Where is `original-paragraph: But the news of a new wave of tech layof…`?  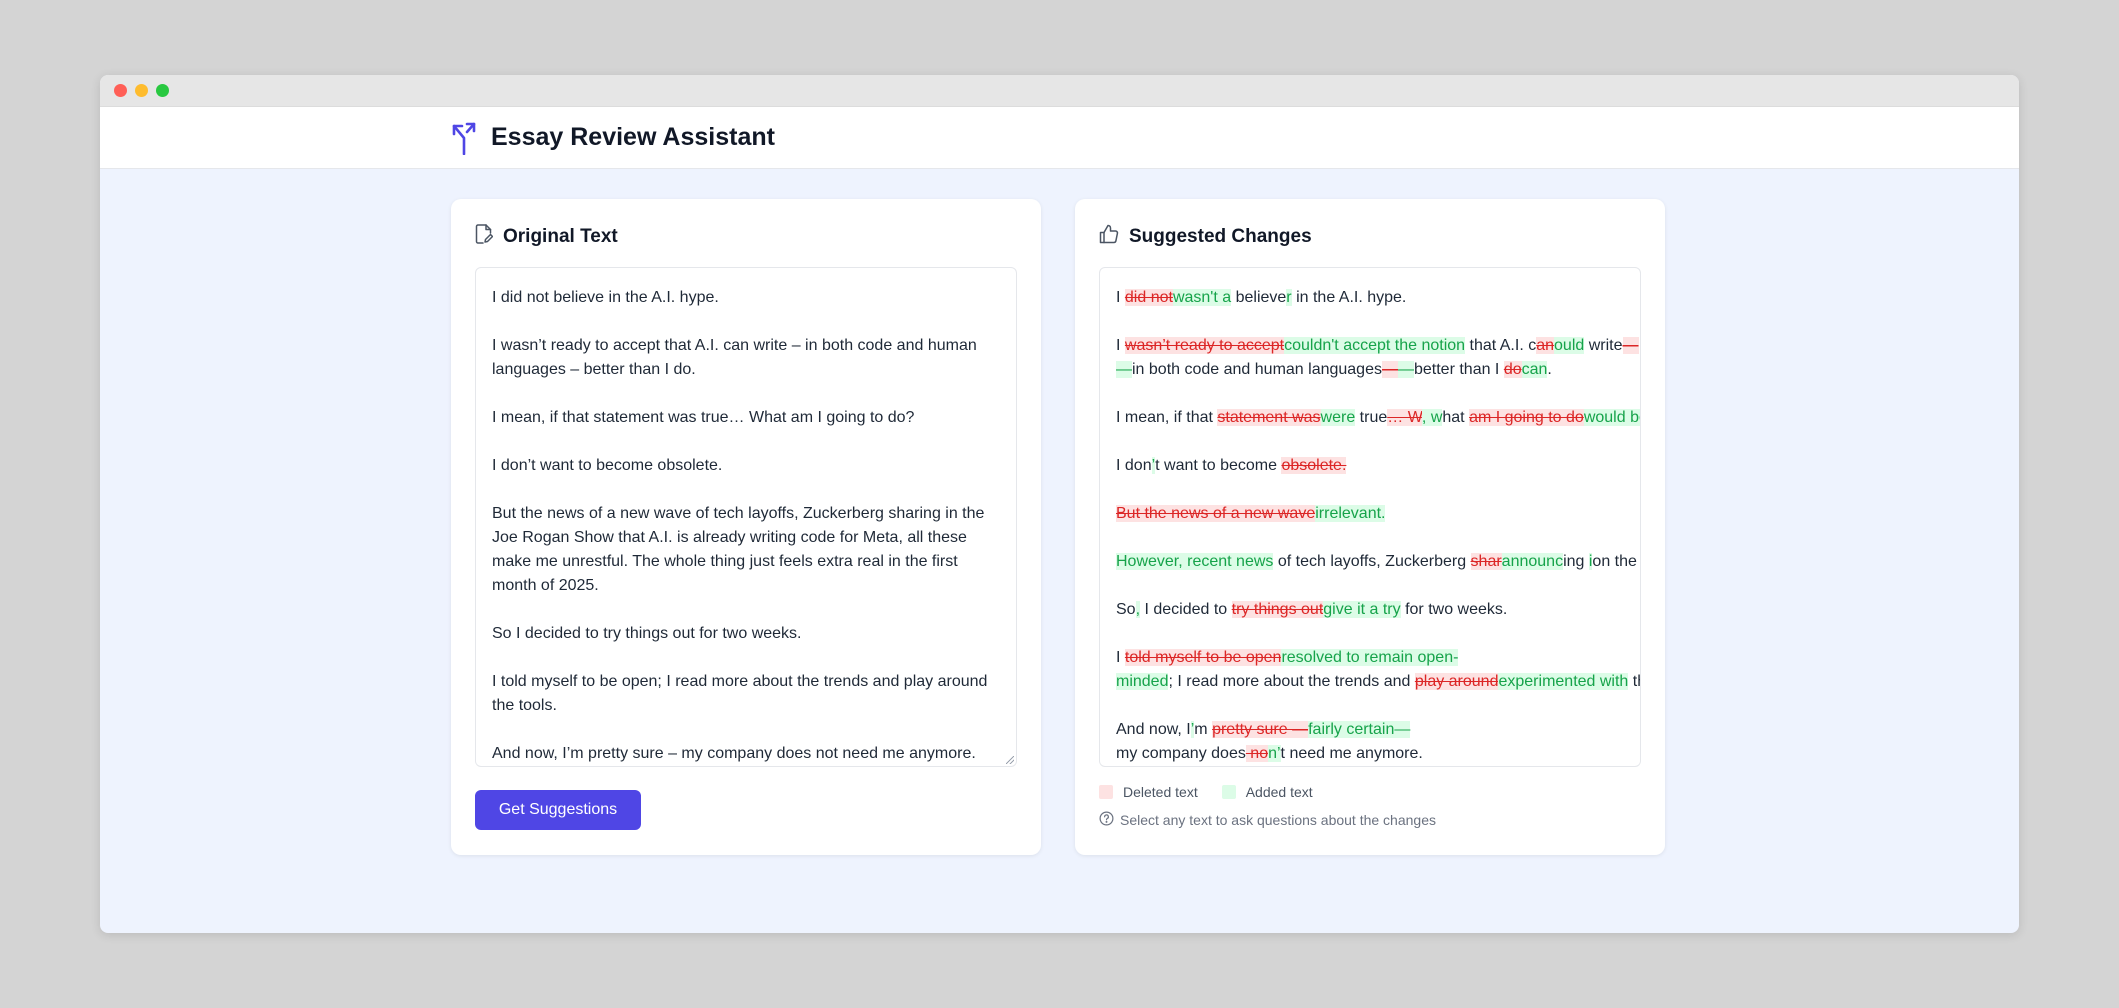
original-paragraph: But the news of a new wave of tech layof… is located at coordinates (738, 549).